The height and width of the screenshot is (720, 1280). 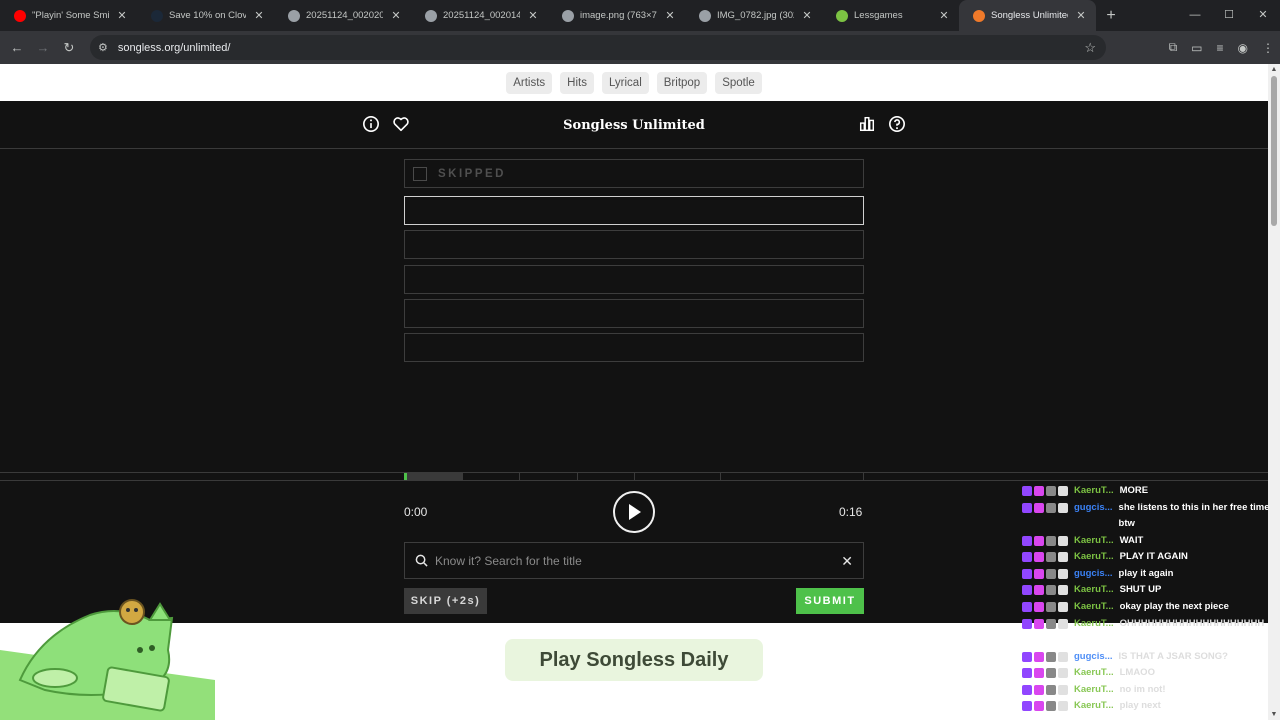 I want to click on chat-message: KaeruT... no im not!, so click(x=1151, y=690).